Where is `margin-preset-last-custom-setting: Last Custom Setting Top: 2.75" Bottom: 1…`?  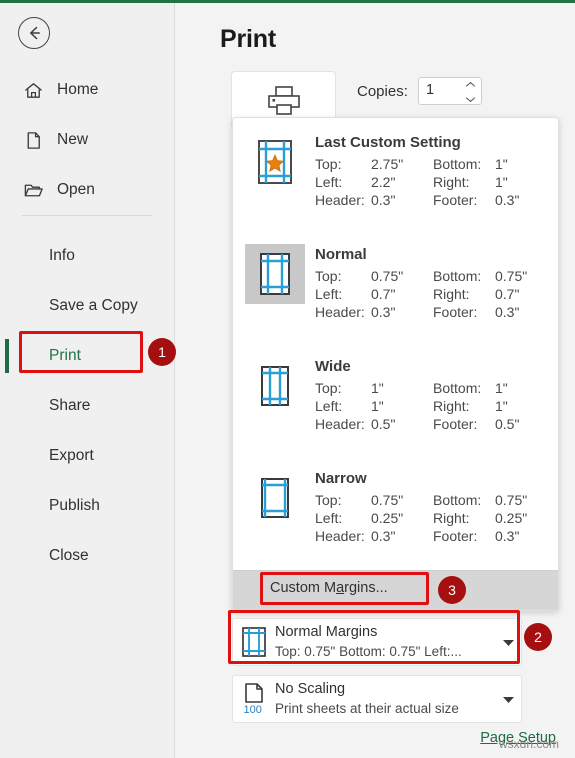
margin-preset-last-custom-setting: Last Custom Setting Top: 2.75" Bottom: 1… is located at coordinates (395, 174).